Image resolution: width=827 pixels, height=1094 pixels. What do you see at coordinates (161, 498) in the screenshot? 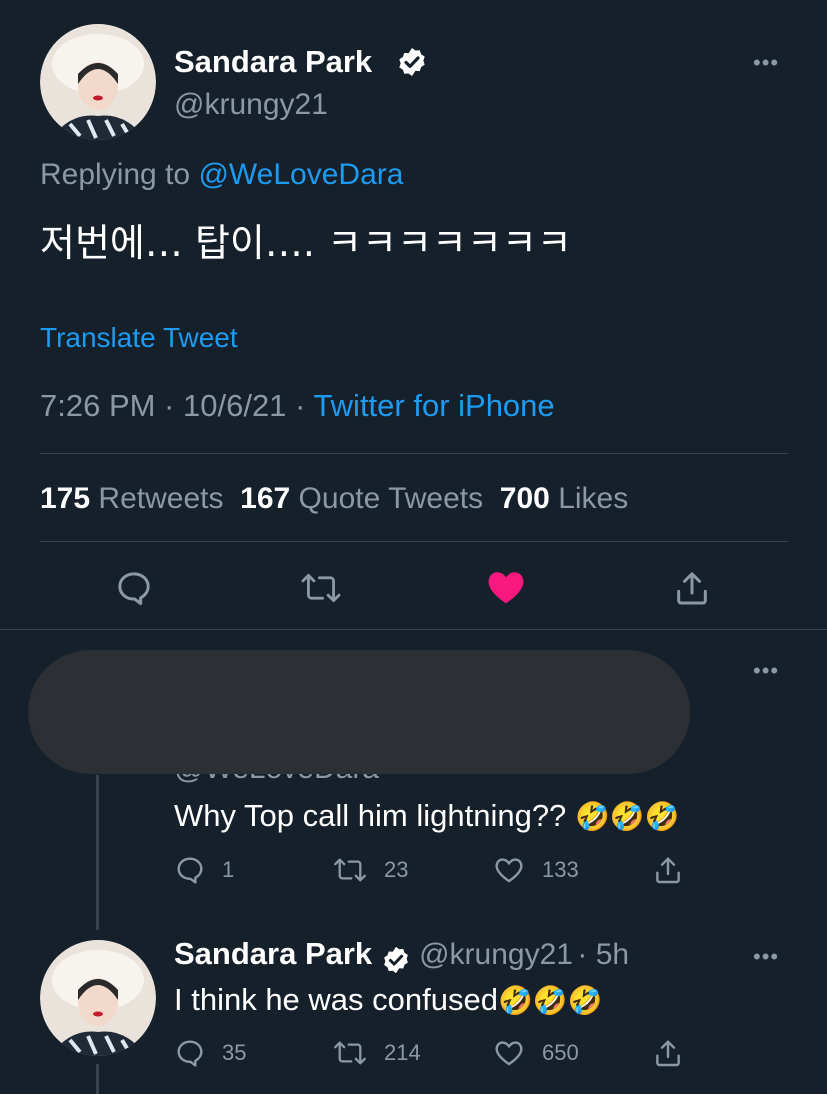
I see `retweets-label: Retweets` at bounding box center [161, 498].